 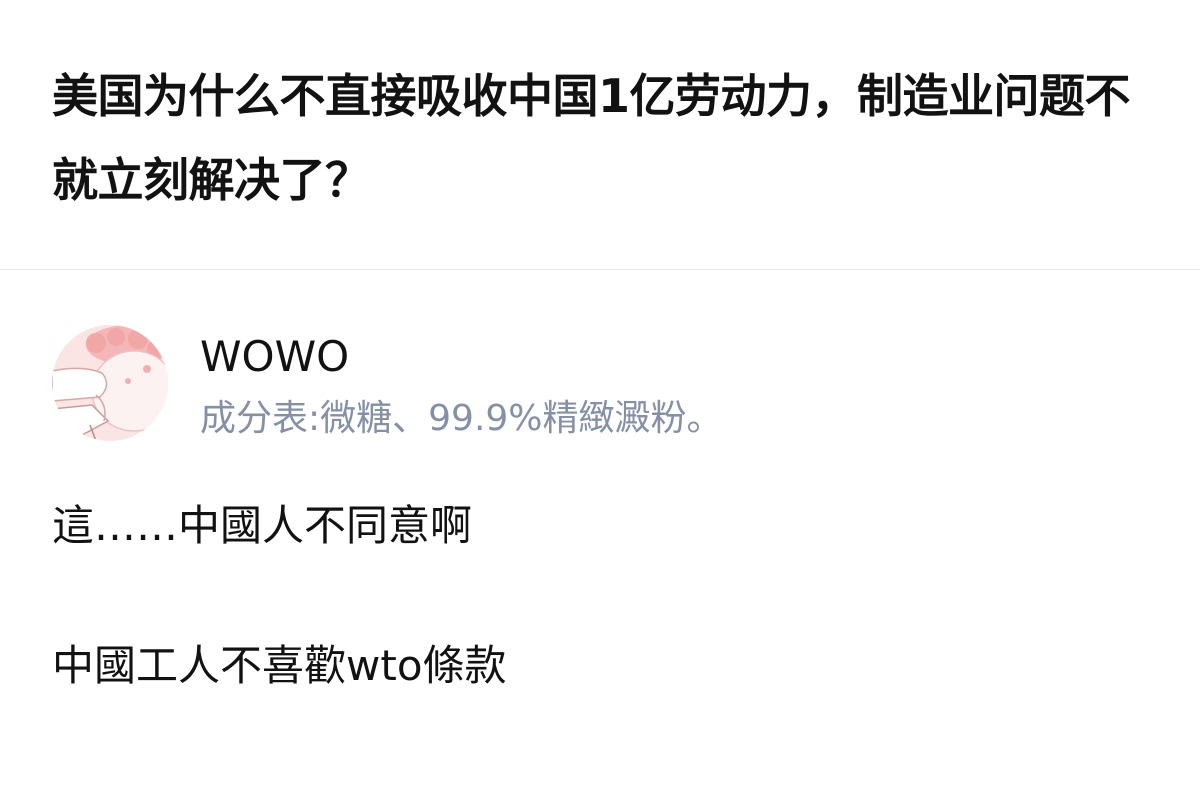 I want to click on divider, so click(x=600, y=269).